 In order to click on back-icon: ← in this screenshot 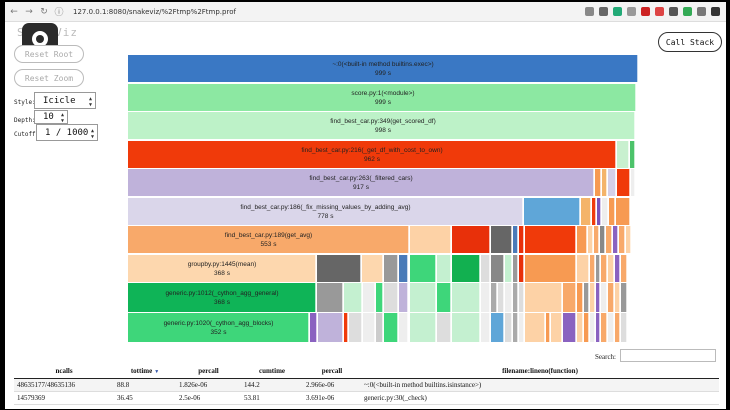, I will do `click(14, 12)`.